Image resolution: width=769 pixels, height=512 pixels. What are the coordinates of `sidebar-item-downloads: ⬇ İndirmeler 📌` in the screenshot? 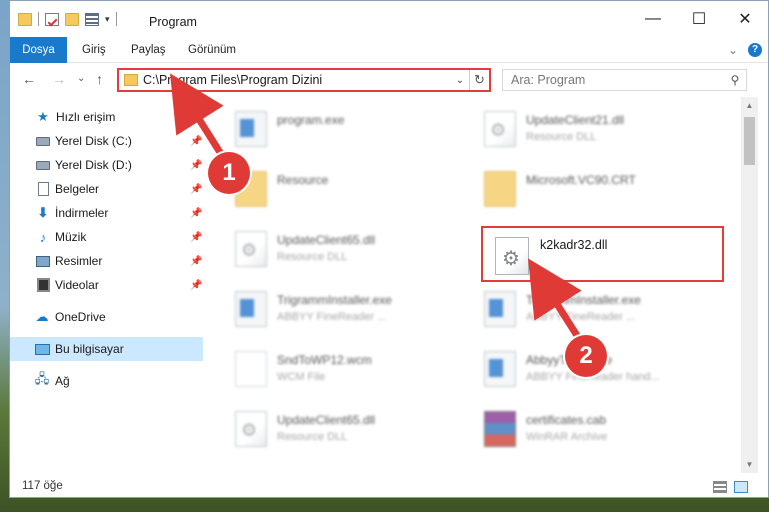 It's located at (108, 213).